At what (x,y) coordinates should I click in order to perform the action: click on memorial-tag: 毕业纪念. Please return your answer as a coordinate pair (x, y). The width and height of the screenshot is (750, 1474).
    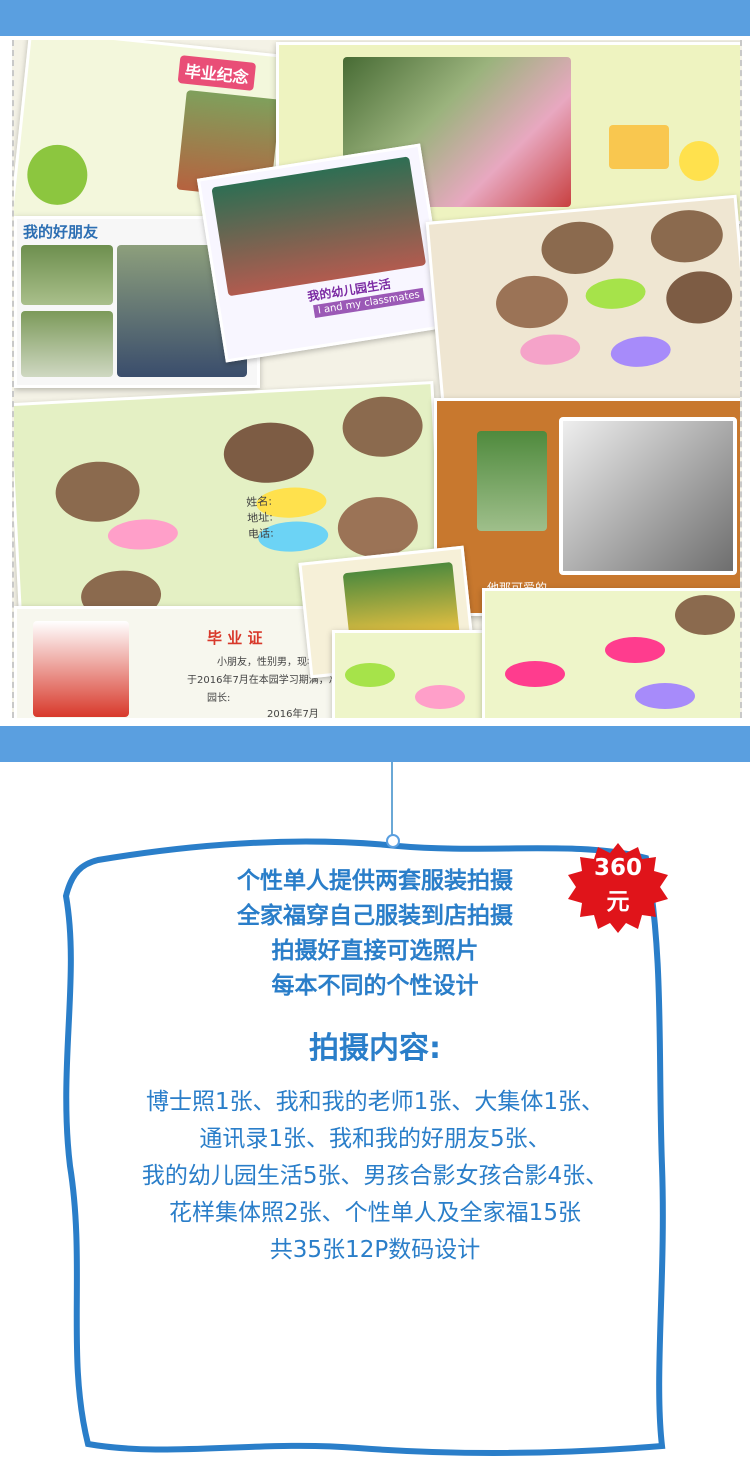
    Looking at the image, I should click on (217, 73).